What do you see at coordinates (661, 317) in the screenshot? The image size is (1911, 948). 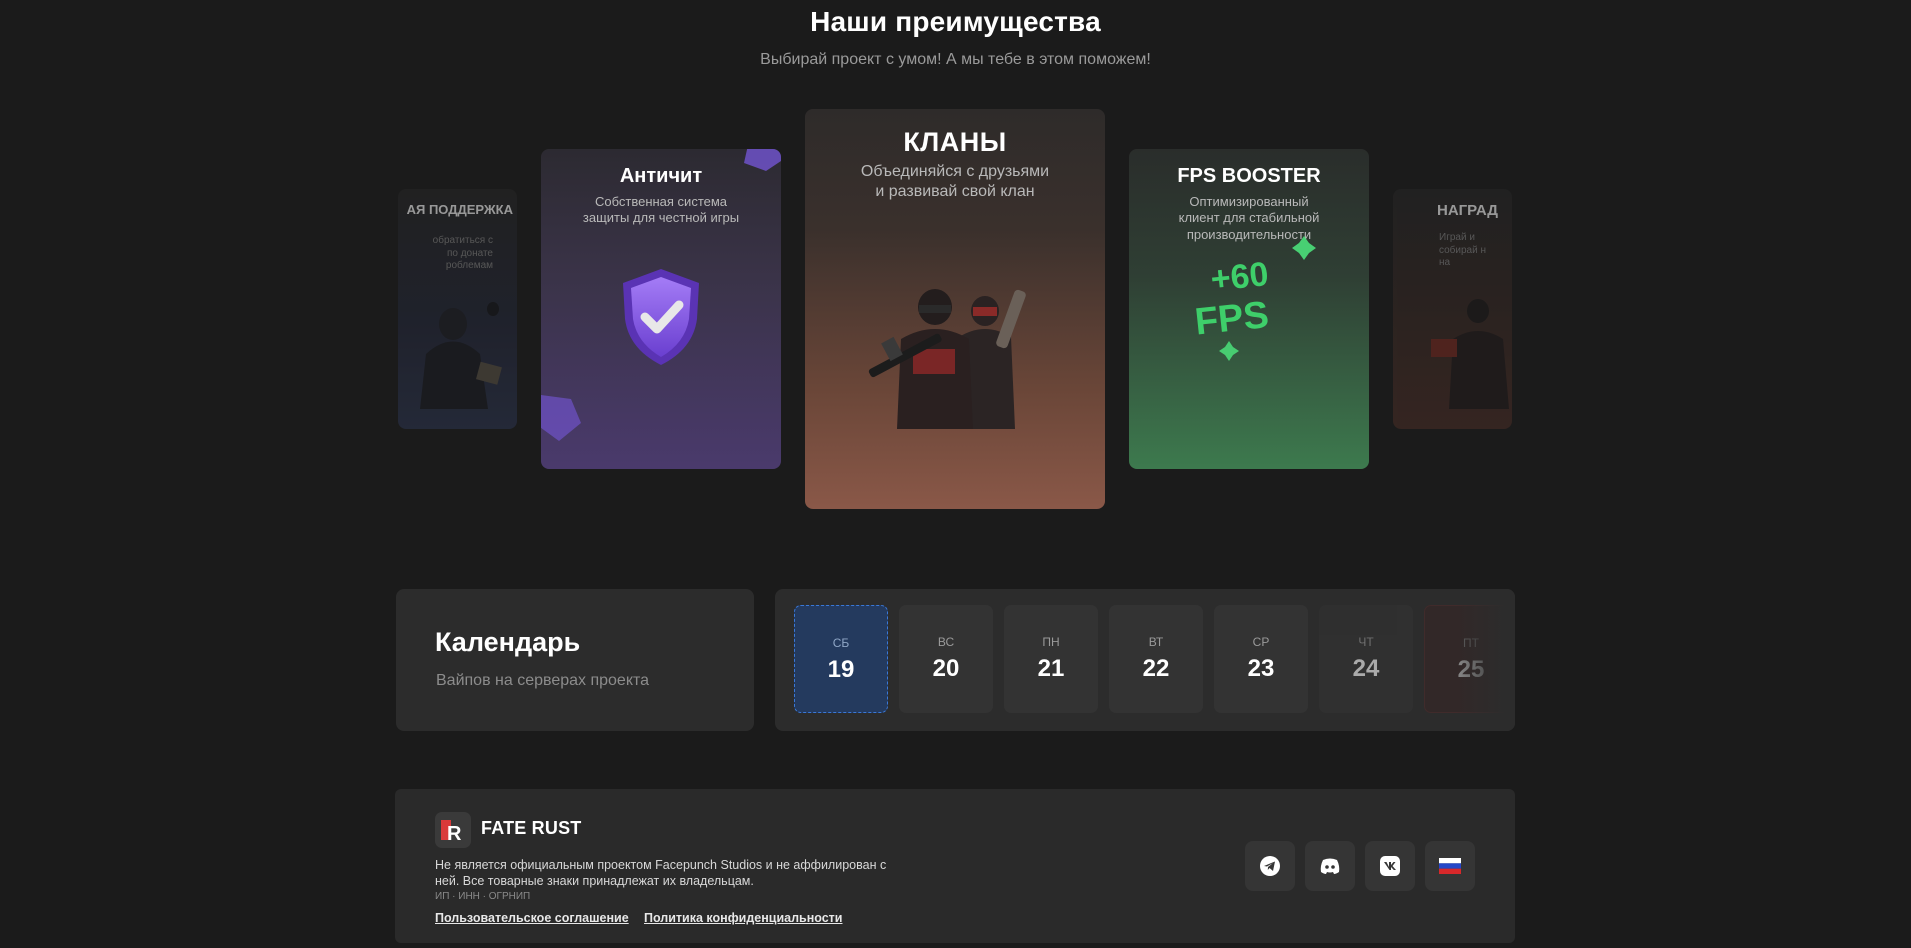 I see `shield-check-icon` at bounding box center [661, 317].